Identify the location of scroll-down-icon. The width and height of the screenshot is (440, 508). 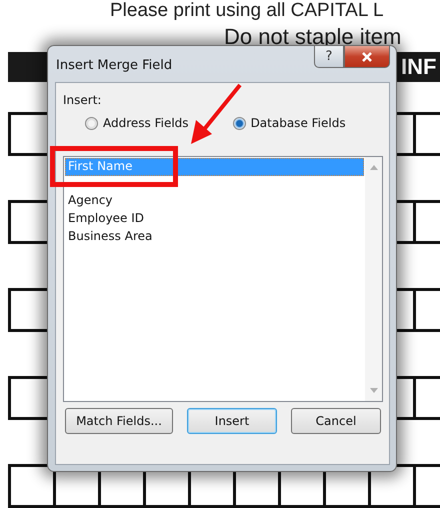
(374, 390).